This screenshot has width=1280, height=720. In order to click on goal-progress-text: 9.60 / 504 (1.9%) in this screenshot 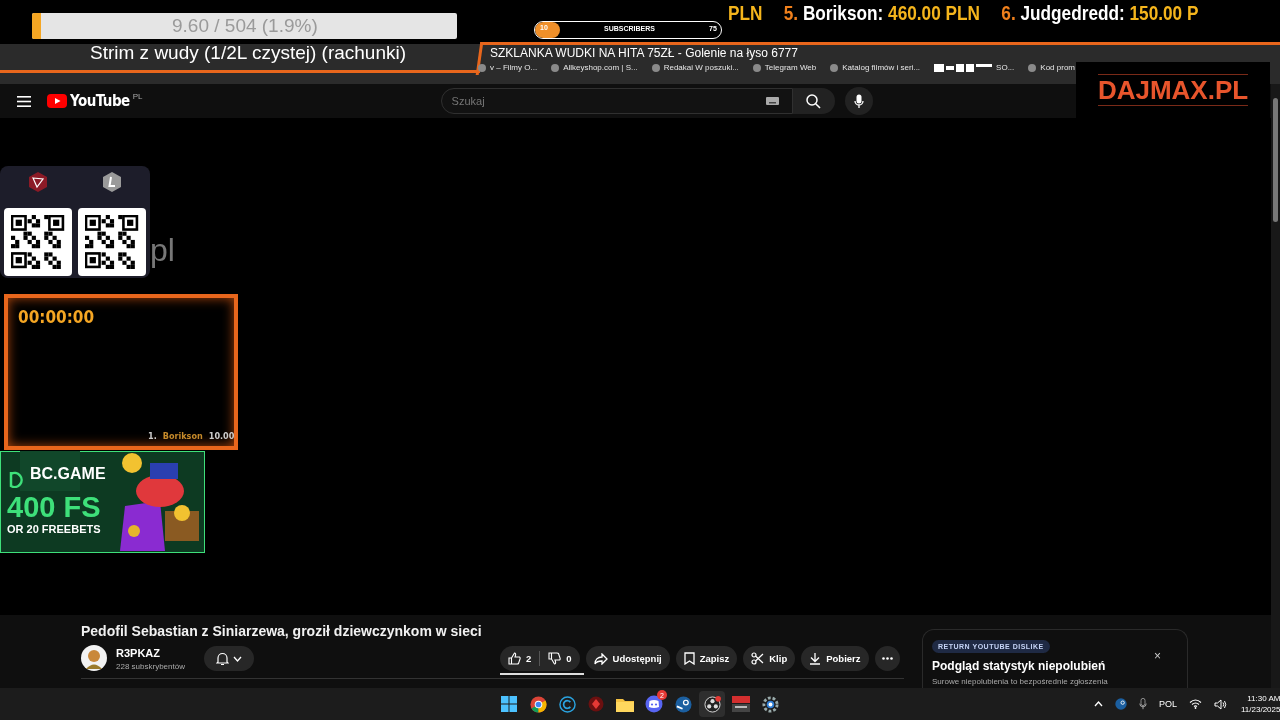, I will do `click(245, 26)`.